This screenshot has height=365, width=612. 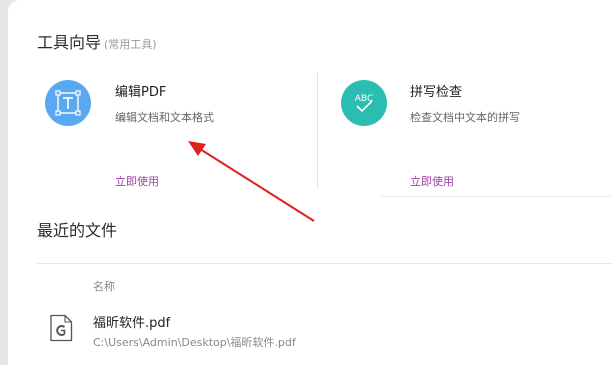 I want to click on tools-section-title: 工具向导 (常用工具), so click(x=97, y=41).